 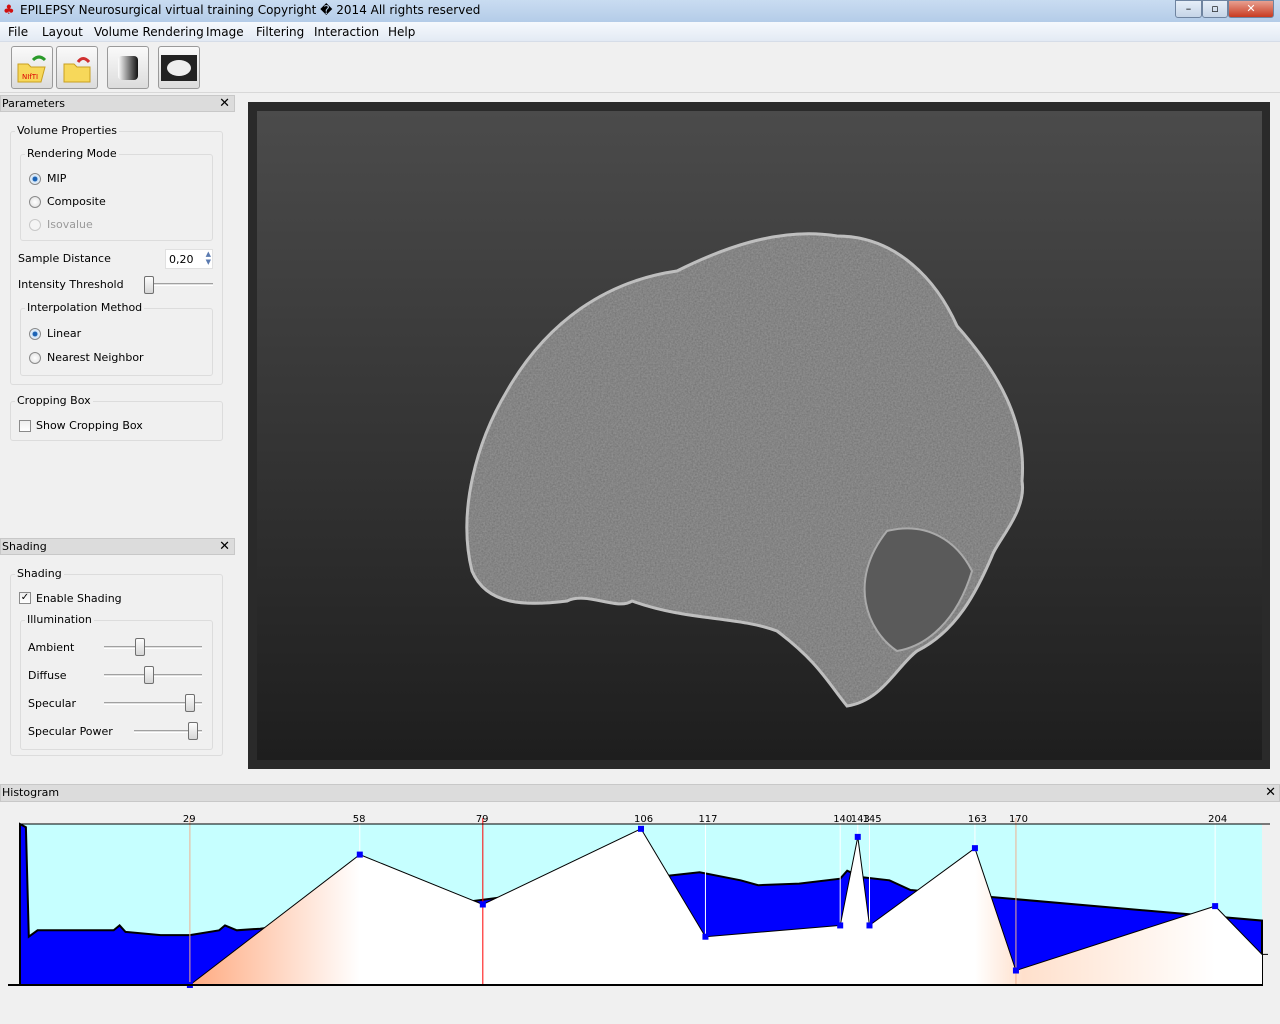 What do you see at coordinates (224, 546) in the screenshot?
I see `shading-close-button: ✕` at bounding box center [224, 546].